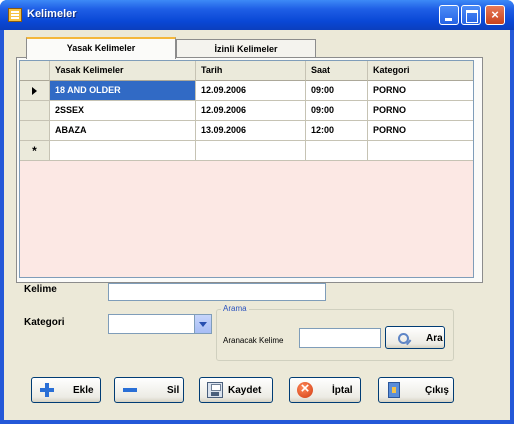  I want to click on kelime-label: Kelime, so click(40, 289).